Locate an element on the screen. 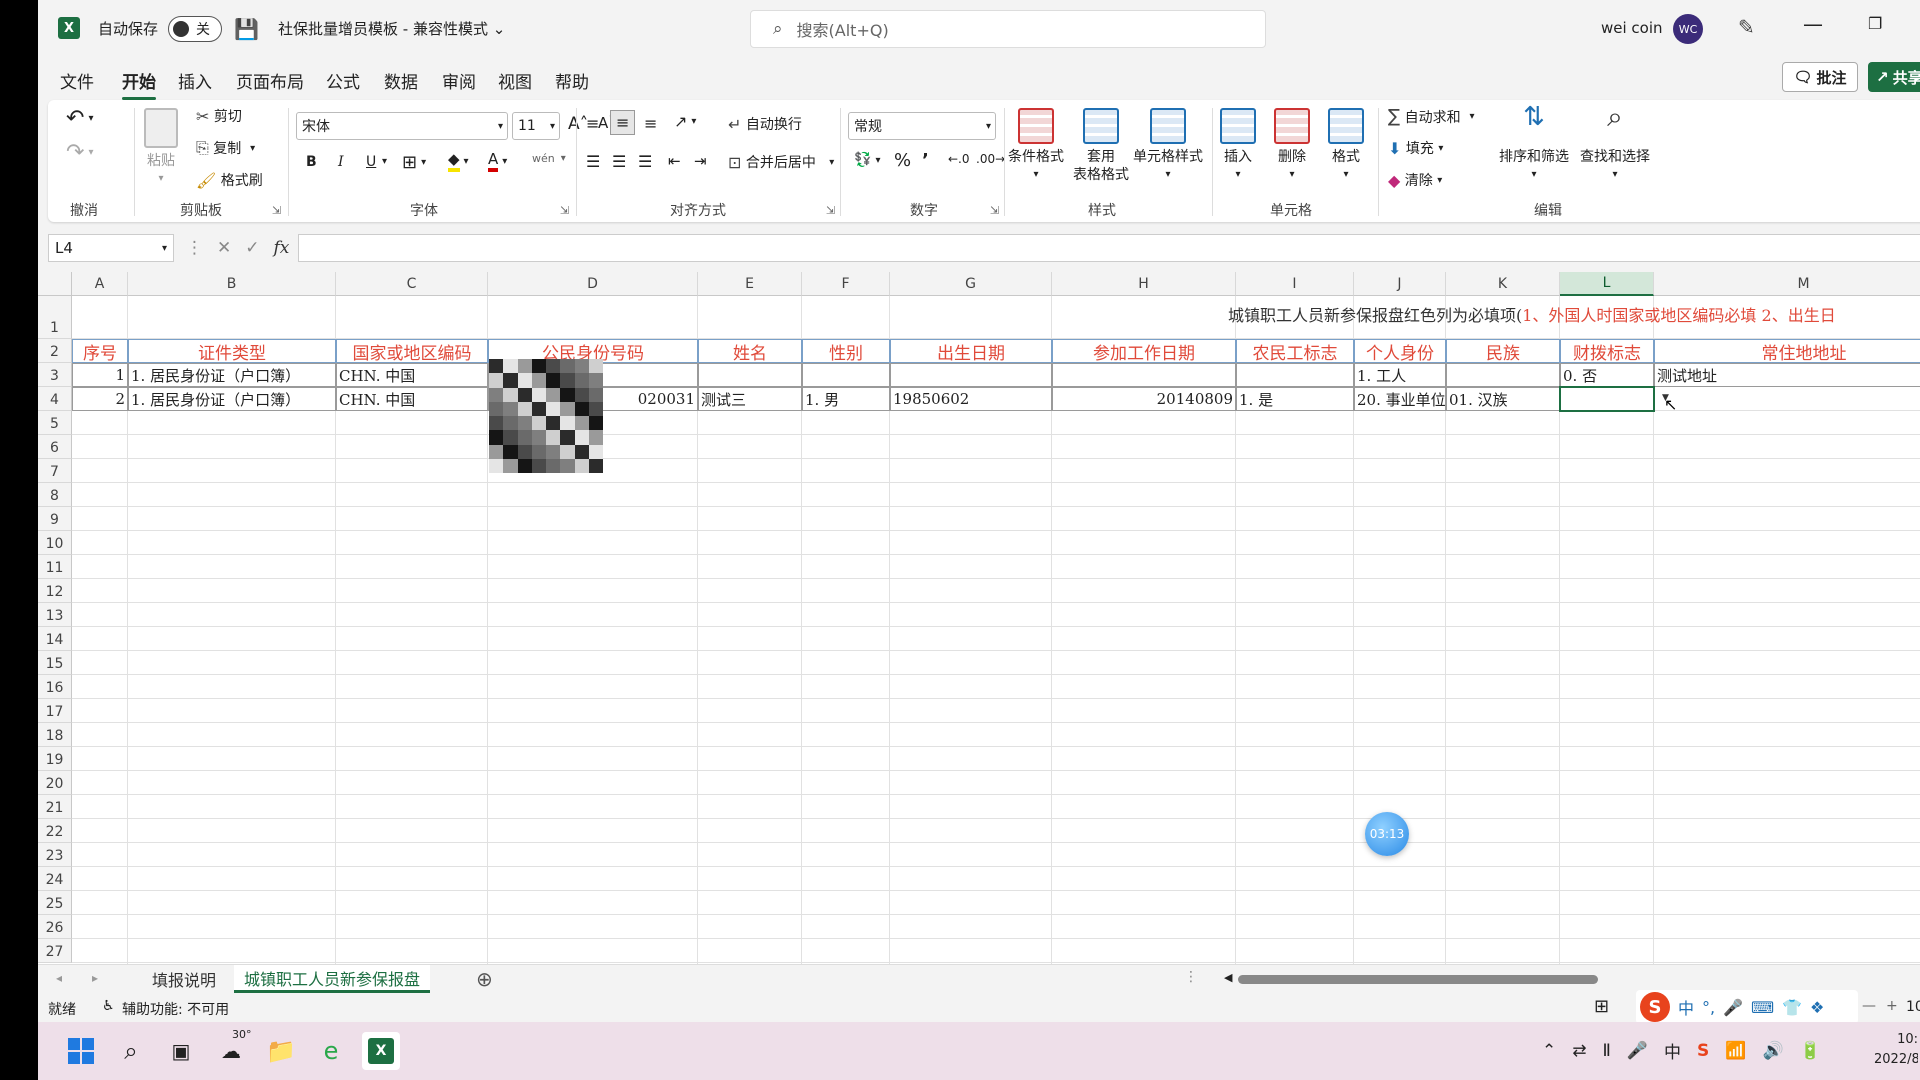 The image size is (1920, 1080). insert-cells-button: 插入 ▾ is located at coordinates (1238, 146).